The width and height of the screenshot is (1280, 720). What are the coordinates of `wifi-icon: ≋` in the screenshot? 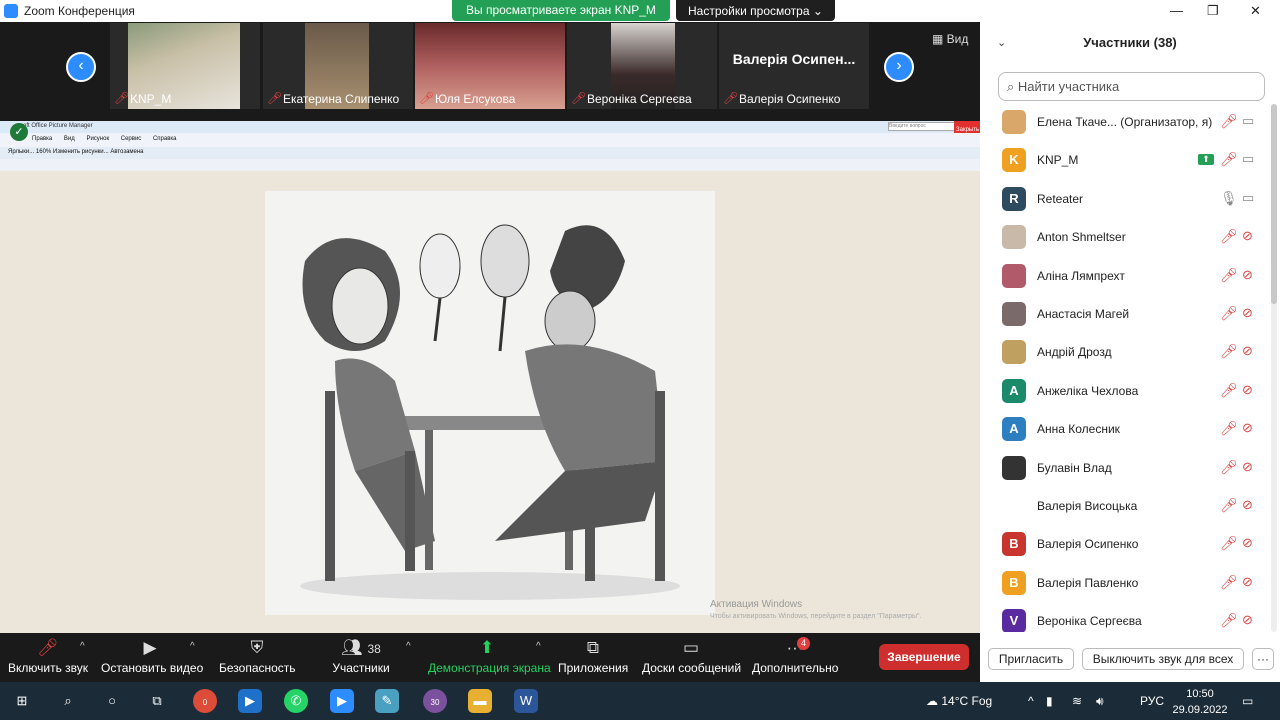 It's located at (1077, 701).